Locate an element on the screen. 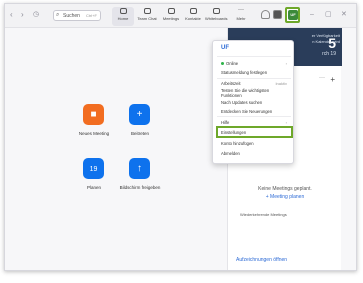 The height and width of the screenshot is (283, 363). menu-item-away: Arbeitszeit is located at coordinates (231, 83).